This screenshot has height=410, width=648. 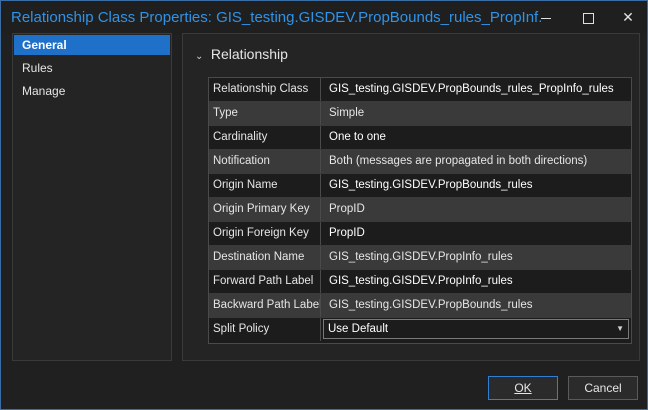 What do you see at coordinates (44, 45) in the screenshot?
I see `sidebar-item-label: General` at bounding box center [44, 45].